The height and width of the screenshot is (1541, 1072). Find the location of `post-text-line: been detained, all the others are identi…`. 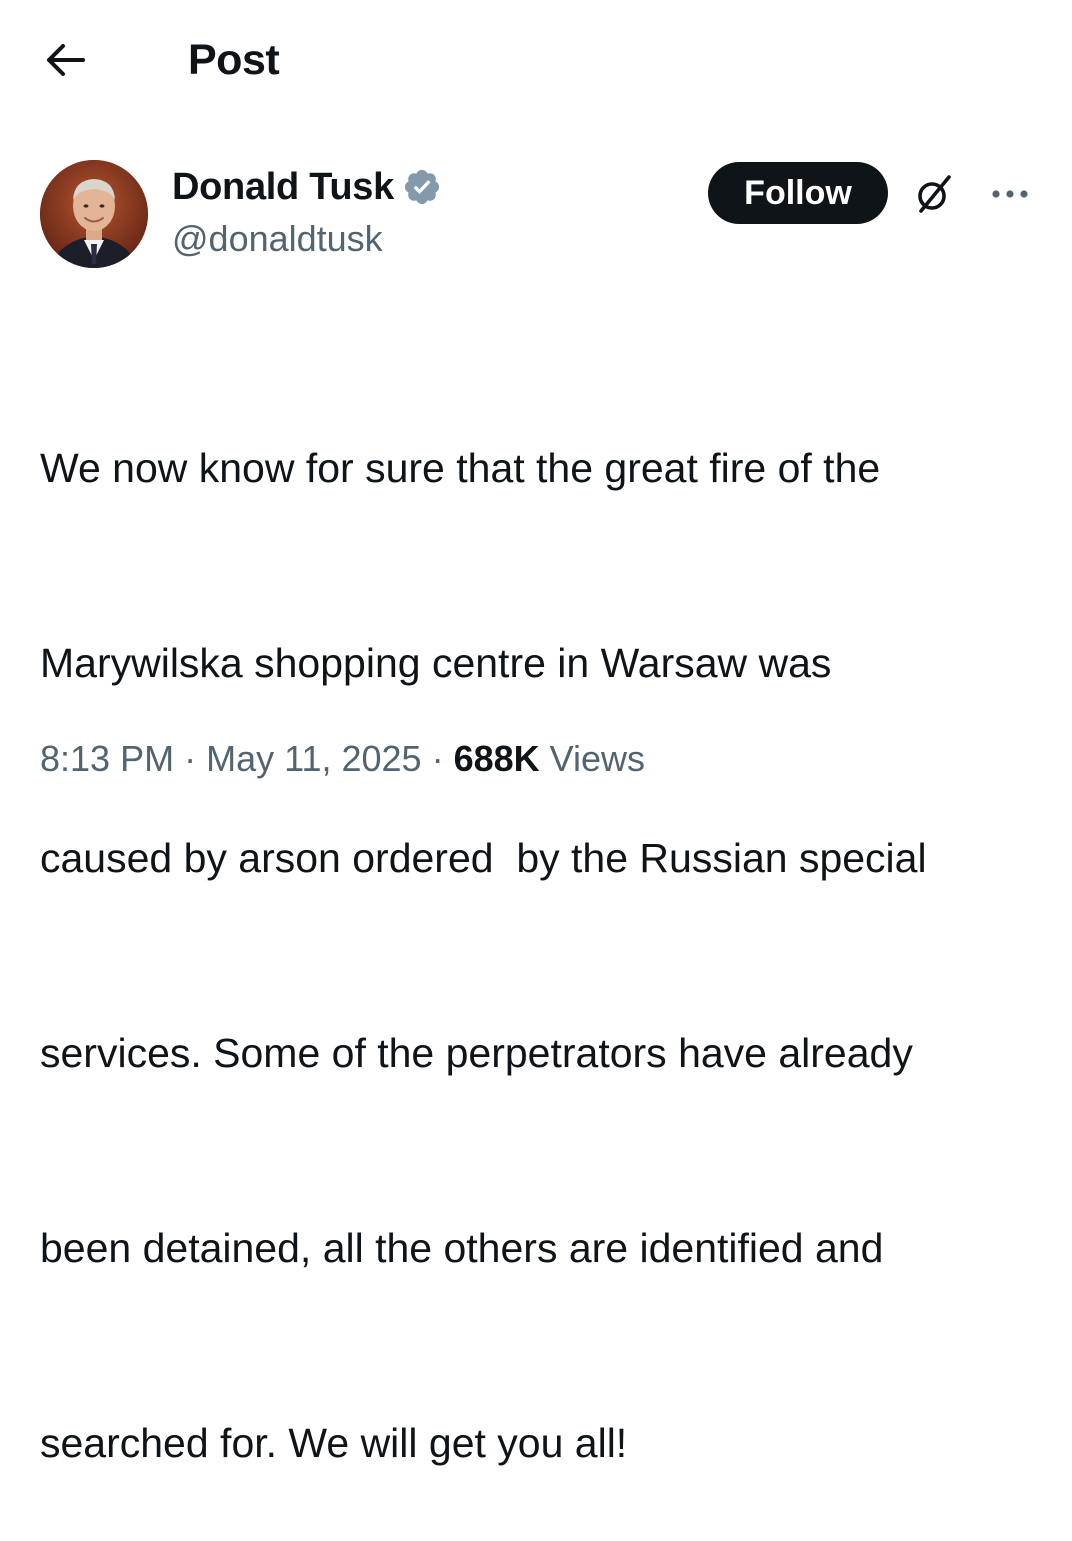

post-text-line: been detained, all the others are identi… is located at coordinates (462, 1248).